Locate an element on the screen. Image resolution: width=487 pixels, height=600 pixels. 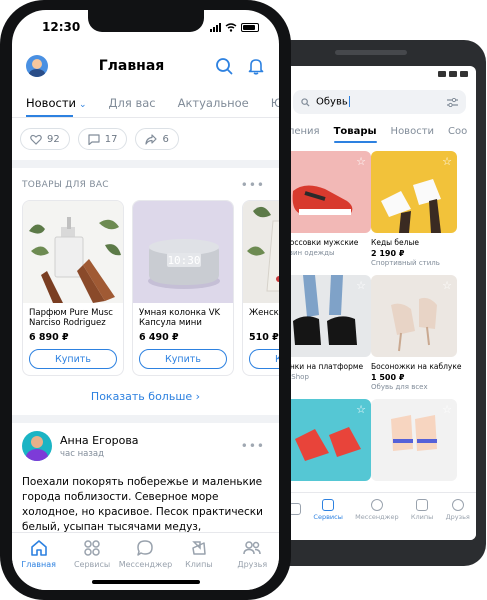
comments-pill: 17 is located at coordinates (102, 139).